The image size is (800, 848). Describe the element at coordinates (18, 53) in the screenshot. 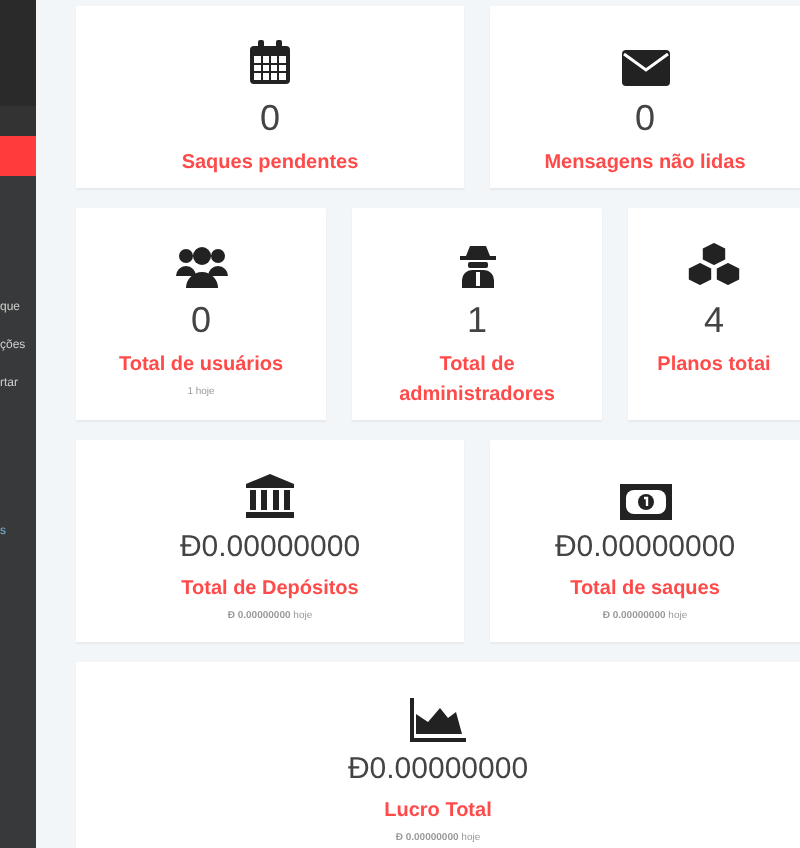

I see `sidebar-header` at that location.